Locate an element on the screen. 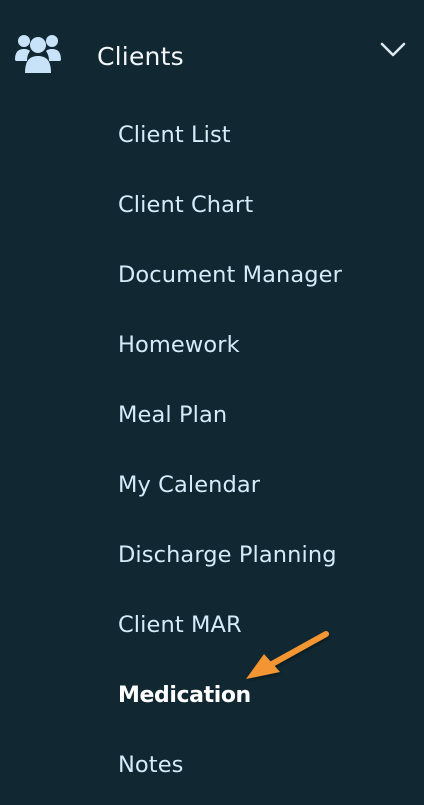 This screenshot has height=805, width=424. menu-item-client-list: Client List is located at coordinates (212, 135).